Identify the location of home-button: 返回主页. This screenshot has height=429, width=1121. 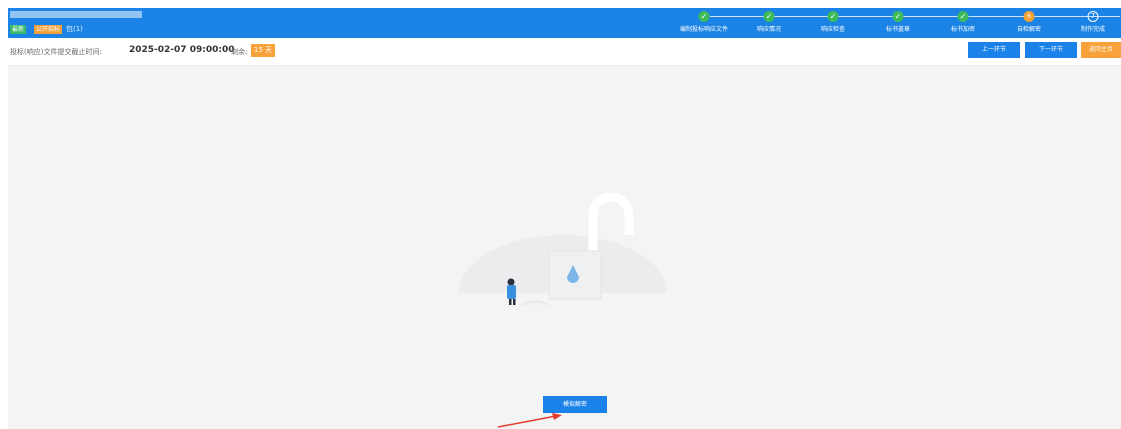
(1101, 50).